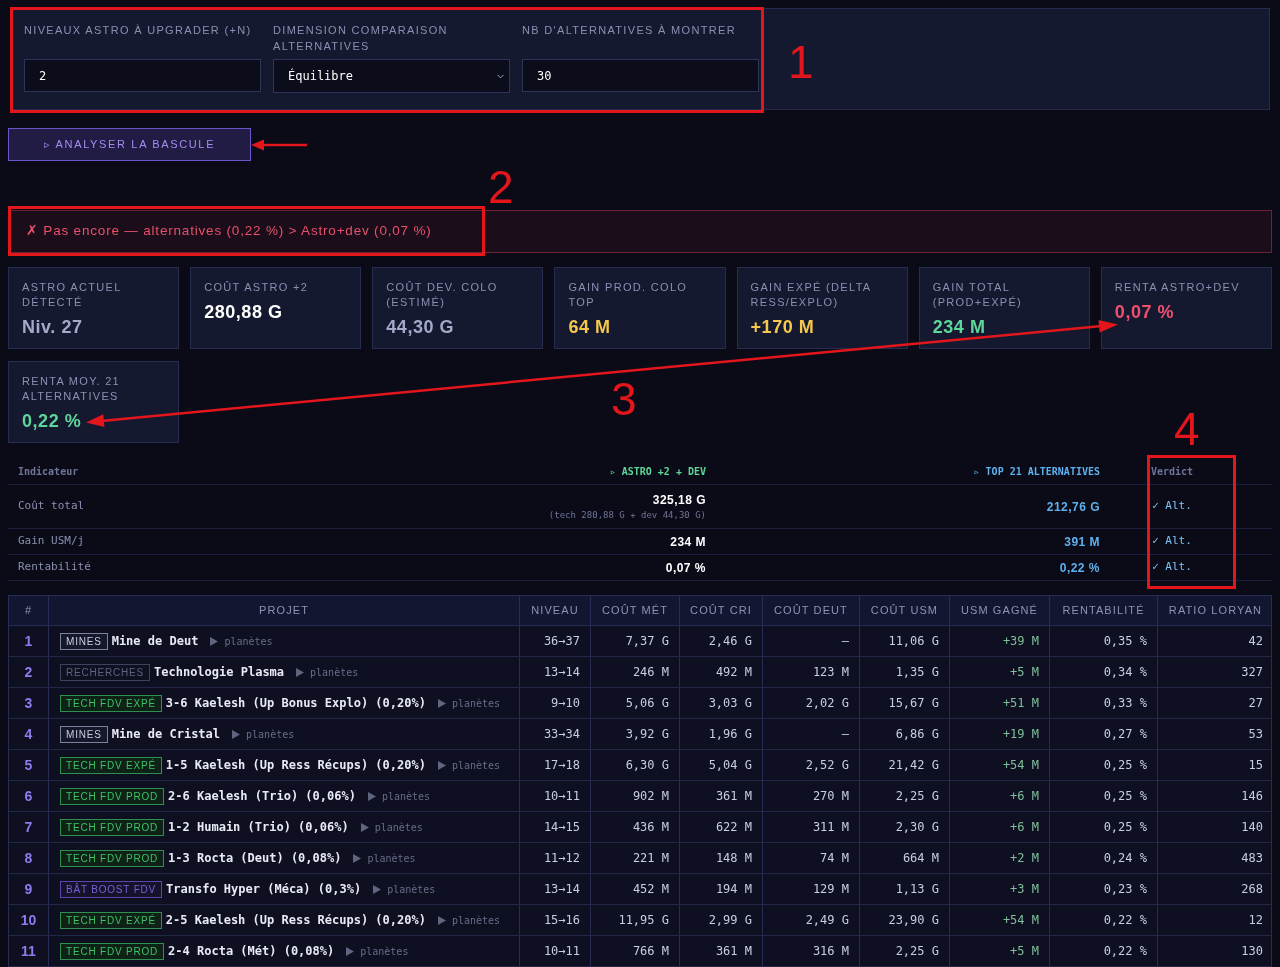 This screenshot has height=967, width=1280. I want to click on dropdown: Équilibre, so click(391, 76).